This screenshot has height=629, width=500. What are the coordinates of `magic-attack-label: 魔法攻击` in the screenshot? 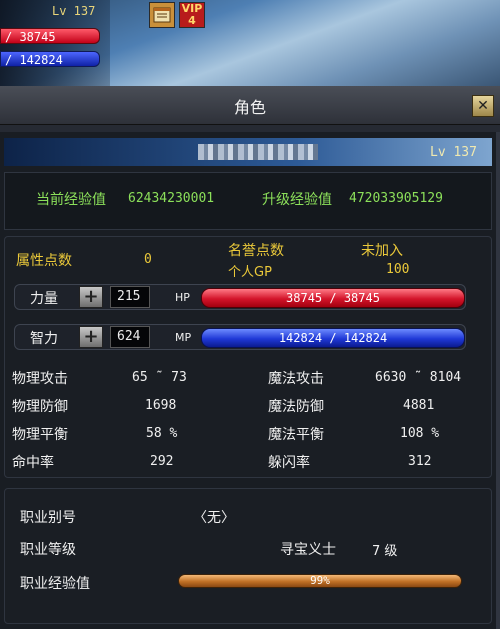 It's located at (296, 379).